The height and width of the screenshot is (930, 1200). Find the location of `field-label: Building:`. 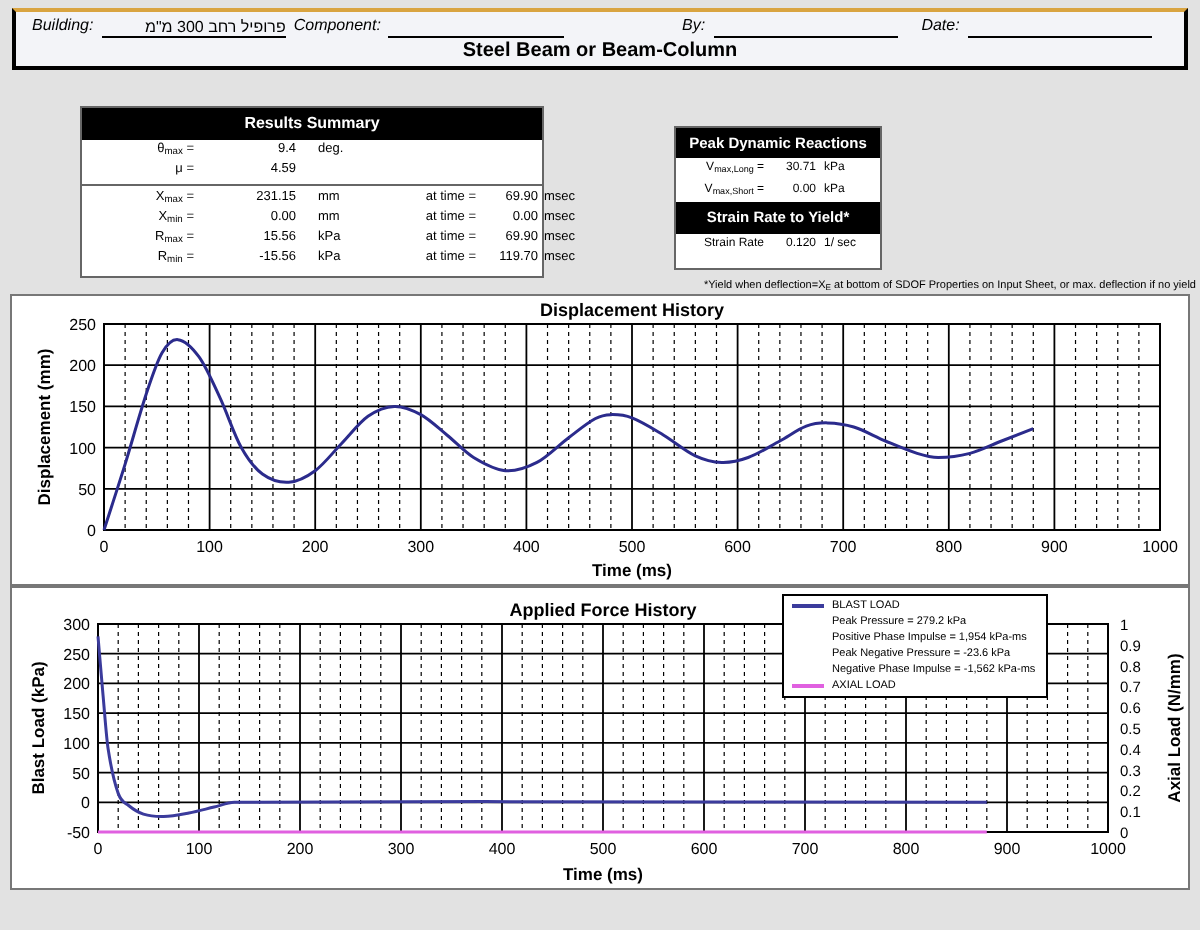

field-label: Building: is located at coordinates (63, 26).